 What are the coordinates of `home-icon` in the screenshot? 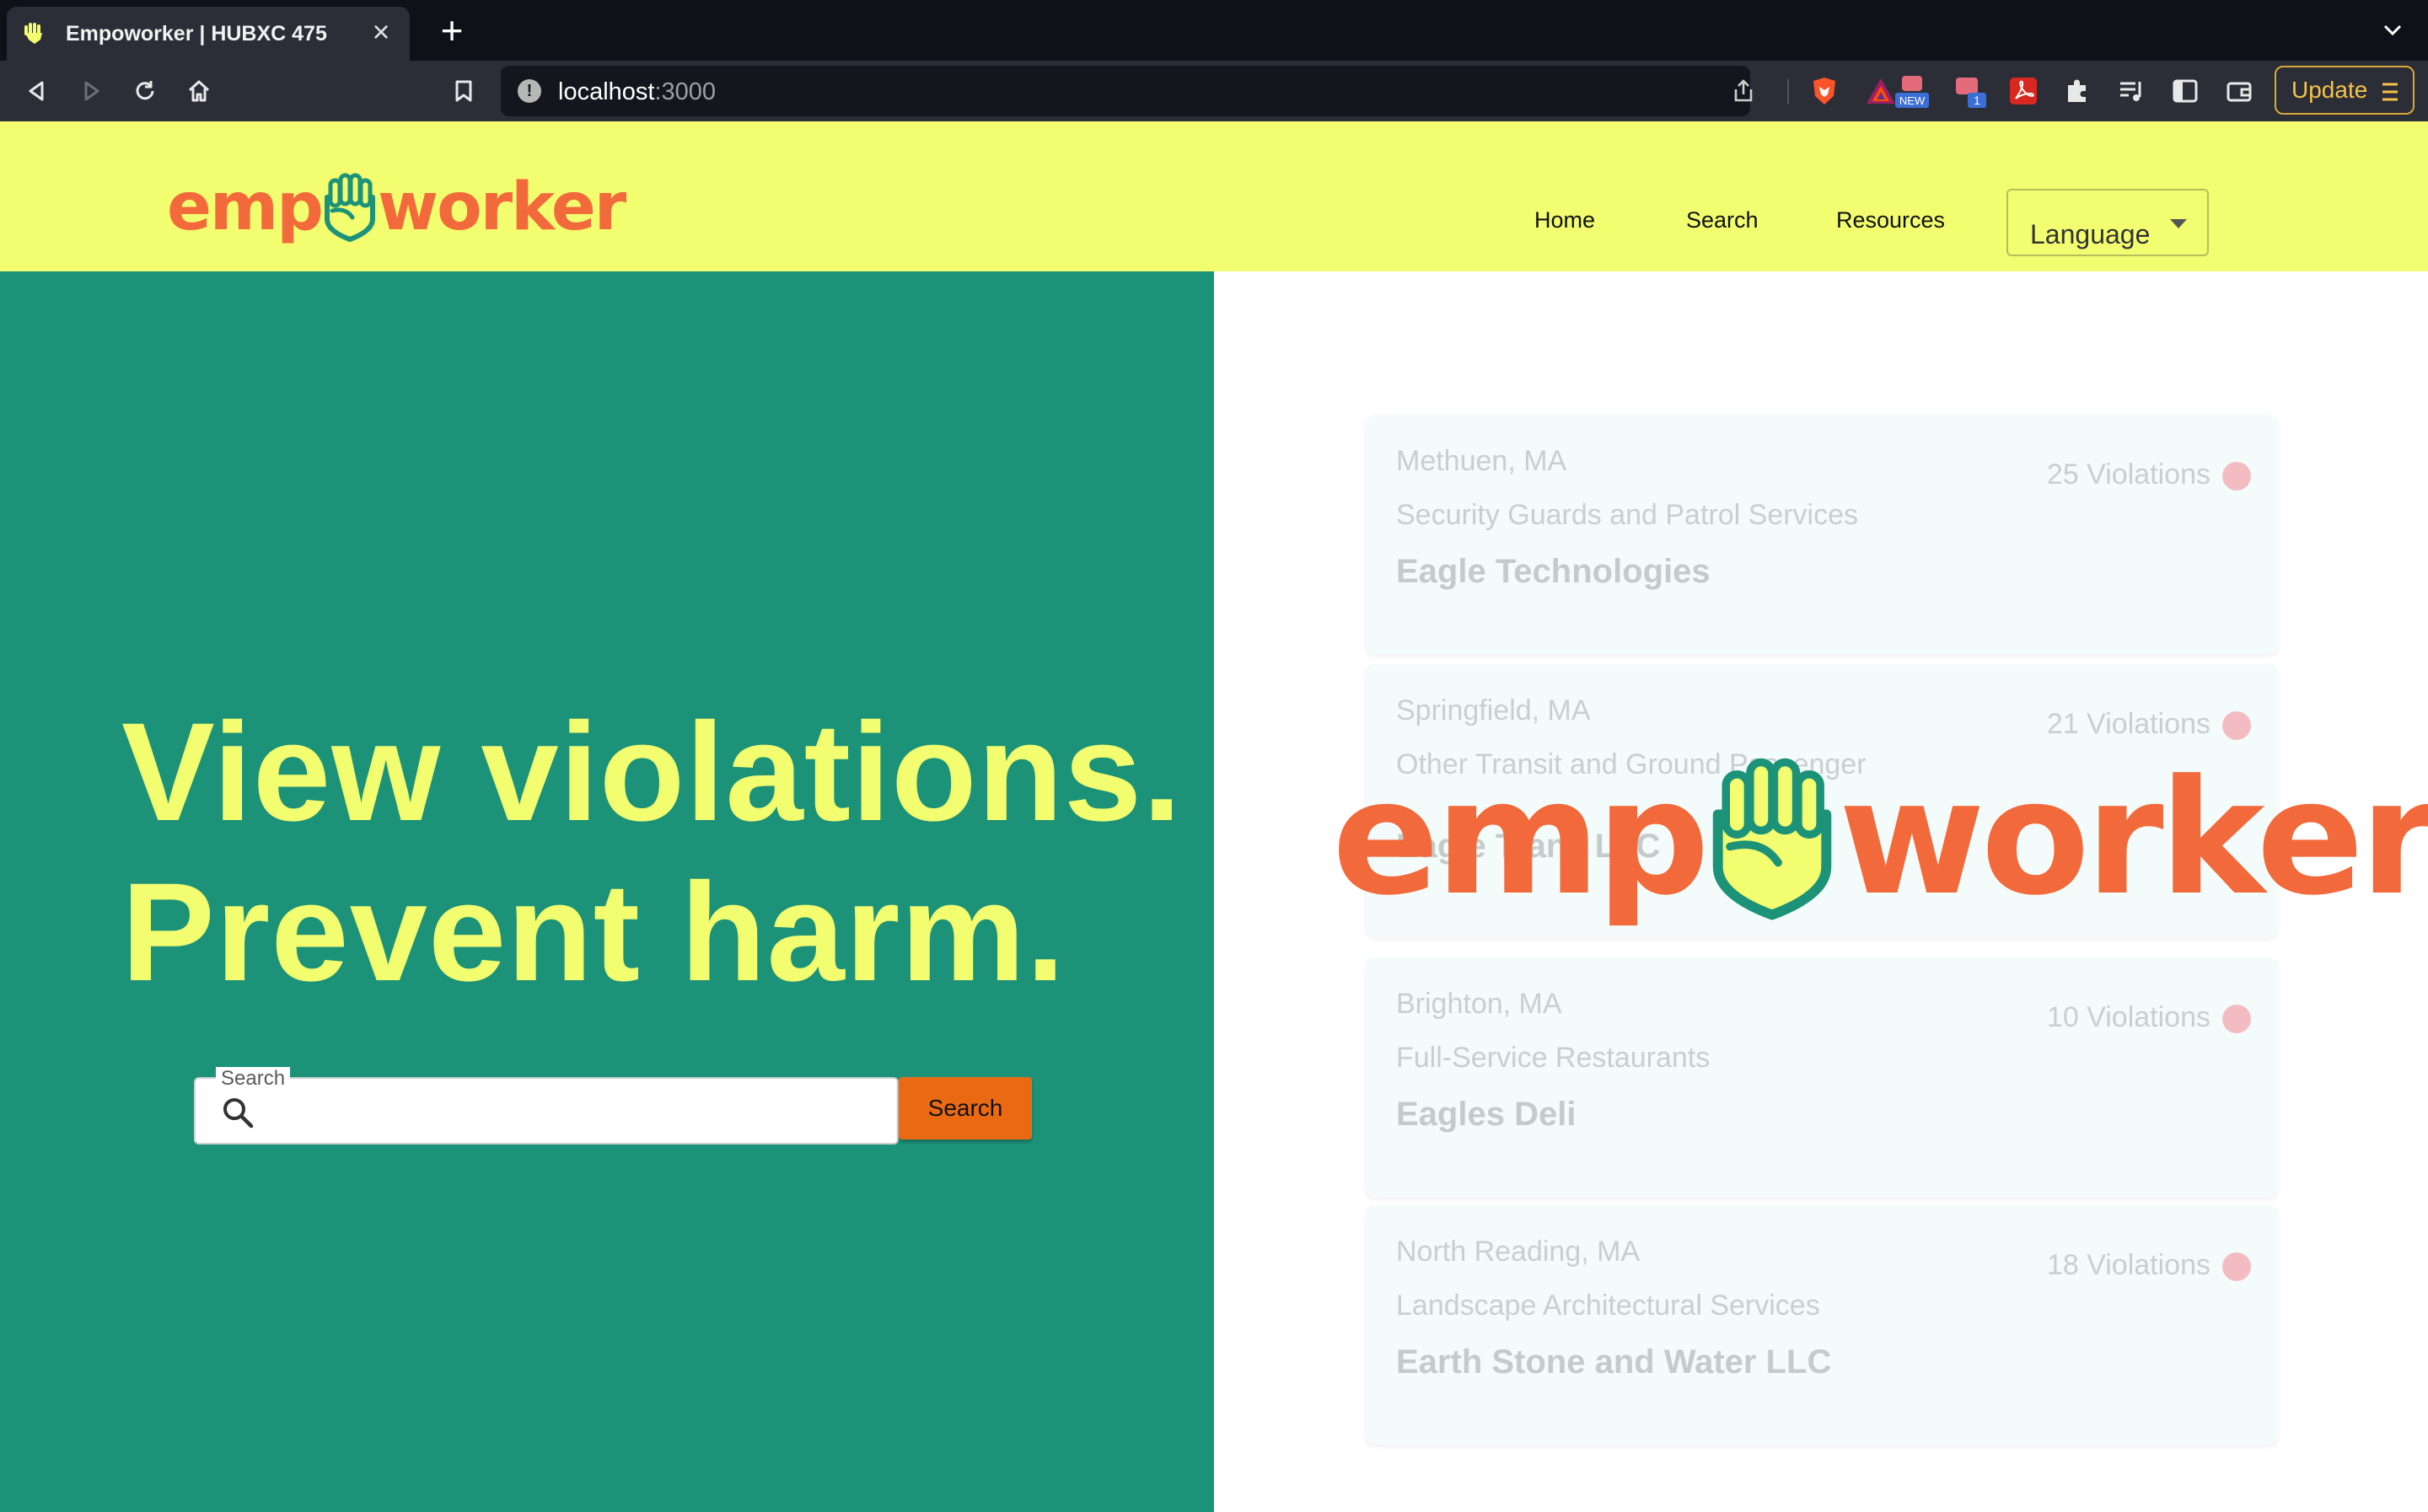 It's located at (199, 91).